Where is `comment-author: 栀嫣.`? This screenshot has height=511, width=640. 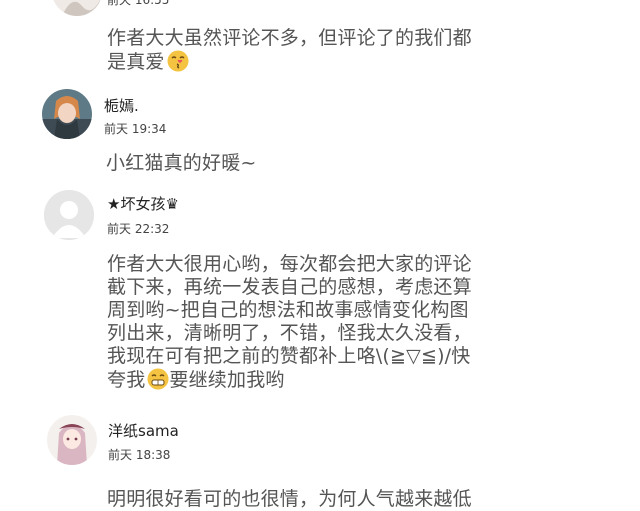
comment-author: 栀嫣. is located at coordinates (121, 105).